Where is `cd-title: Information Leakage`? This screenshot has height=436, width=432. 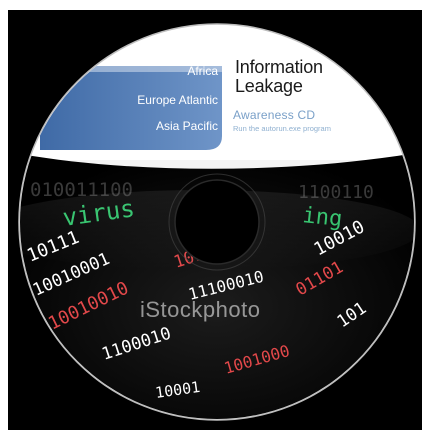 cd-title: Information Leakage is located at coordinates (279, 77).